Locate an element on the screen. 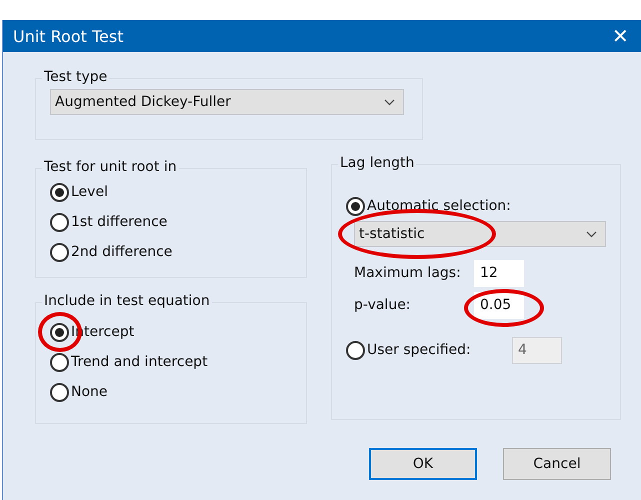 This screenshot has width=641, height=500. group-label: Lag length is located at coordinates (377, 163).